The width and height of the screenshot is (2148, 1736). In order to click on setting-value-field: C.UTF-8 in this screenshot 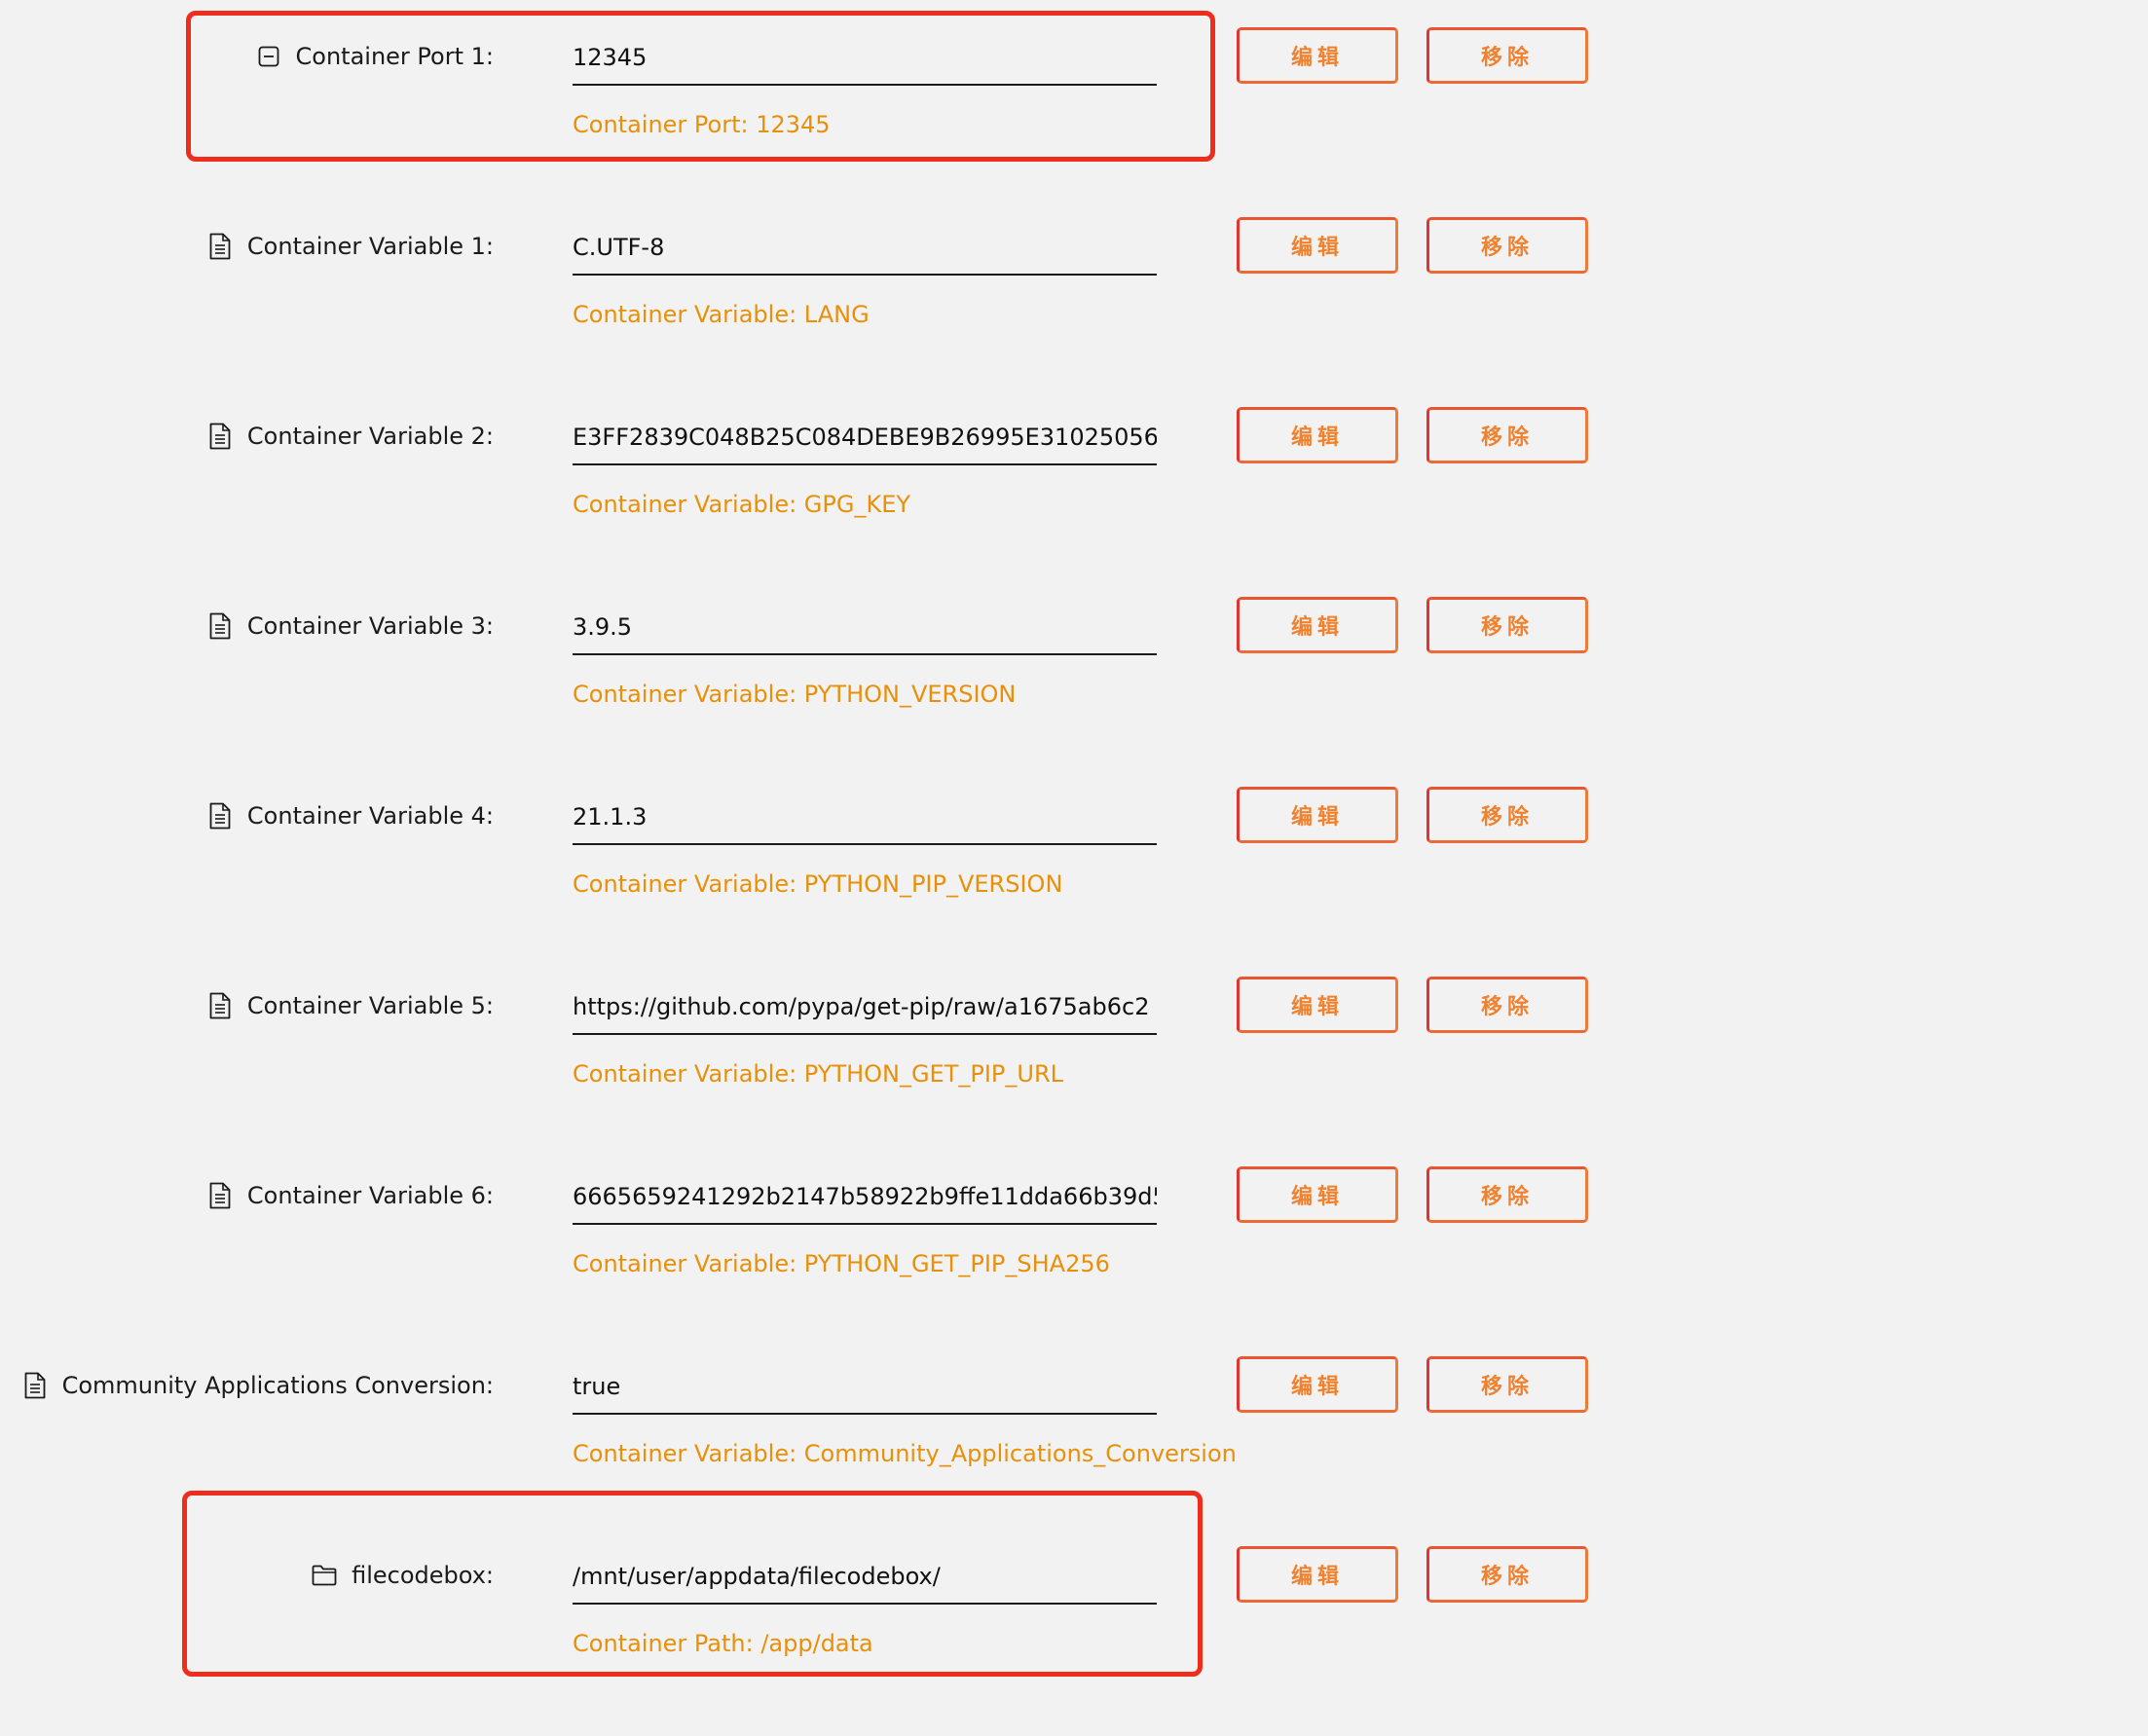, I will do `click(865, 248)`.